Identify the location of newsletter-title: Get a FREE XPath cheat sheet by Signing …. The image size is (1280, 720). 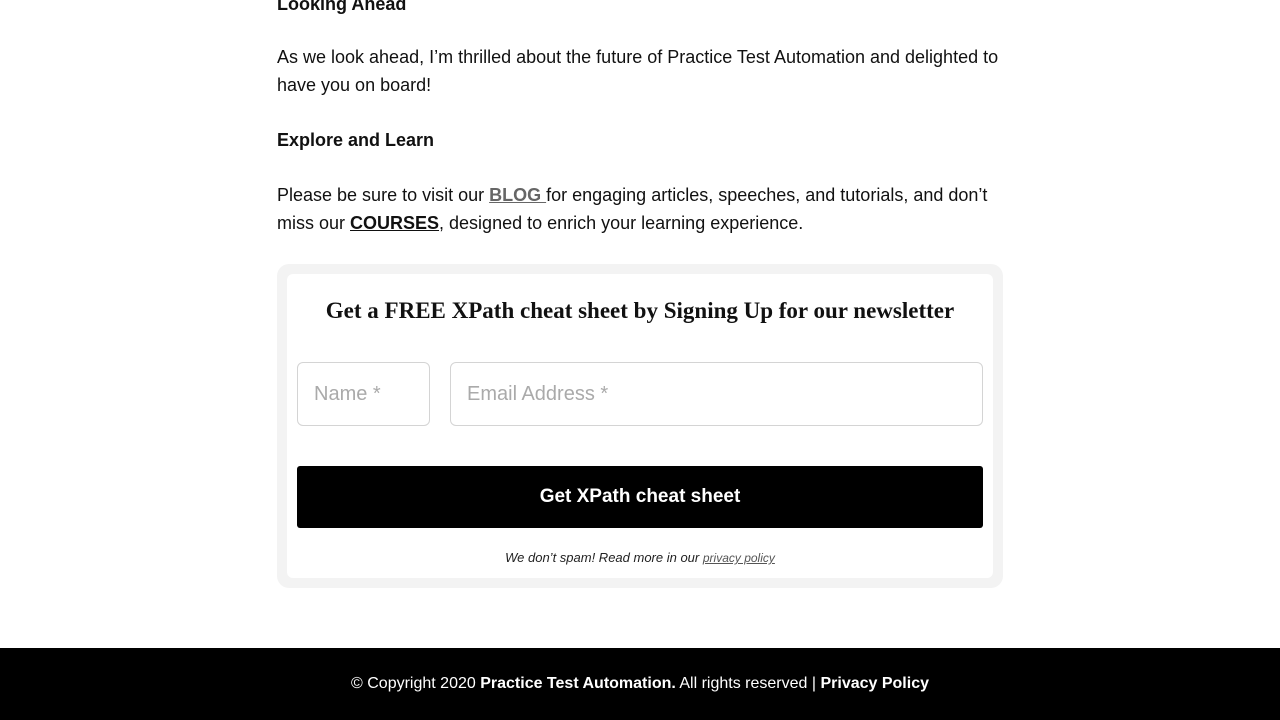
(640, 310).